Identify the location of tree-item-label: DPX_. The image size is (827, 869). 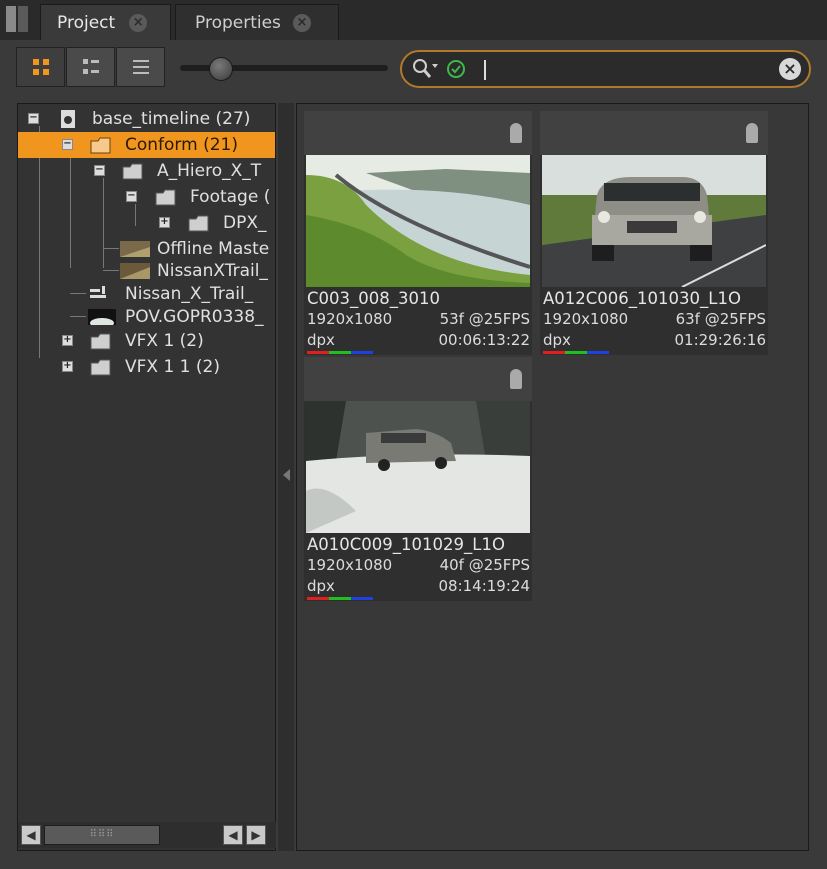
(245, 223).